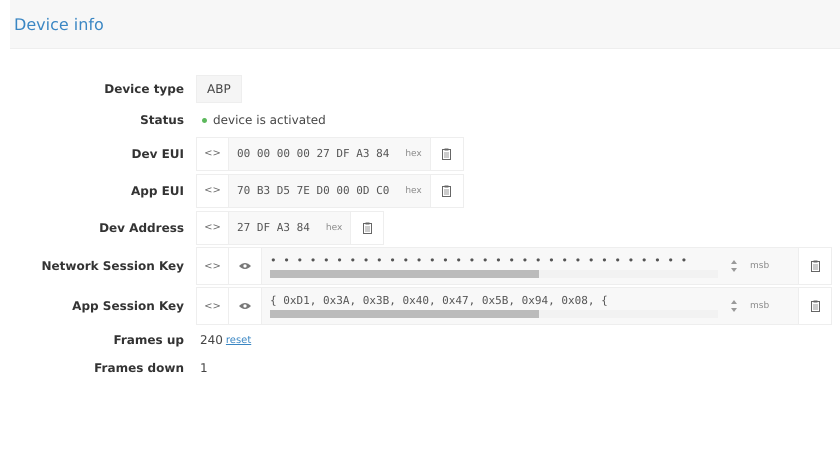 The width and height of the screenshot is (840, 457). What do you see at coordinates (112, 266) in the screenshot?
I see `field-label: Network Session Key` at bounding box center [112, 266].